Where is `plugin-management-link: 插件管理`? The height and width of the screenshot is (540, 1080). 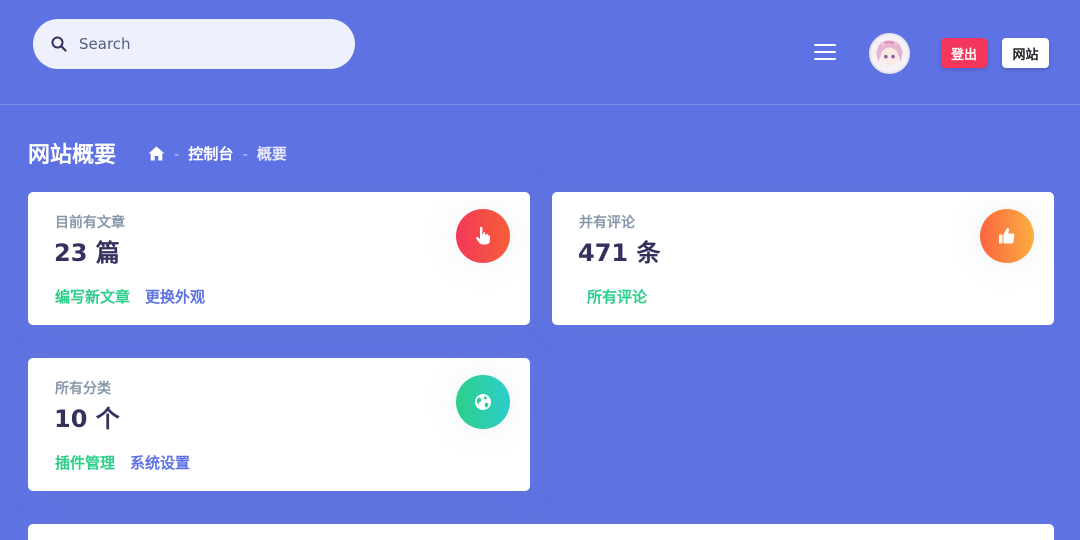
plugin-management-link: 插件管理 is located at coordinates (85, 462).